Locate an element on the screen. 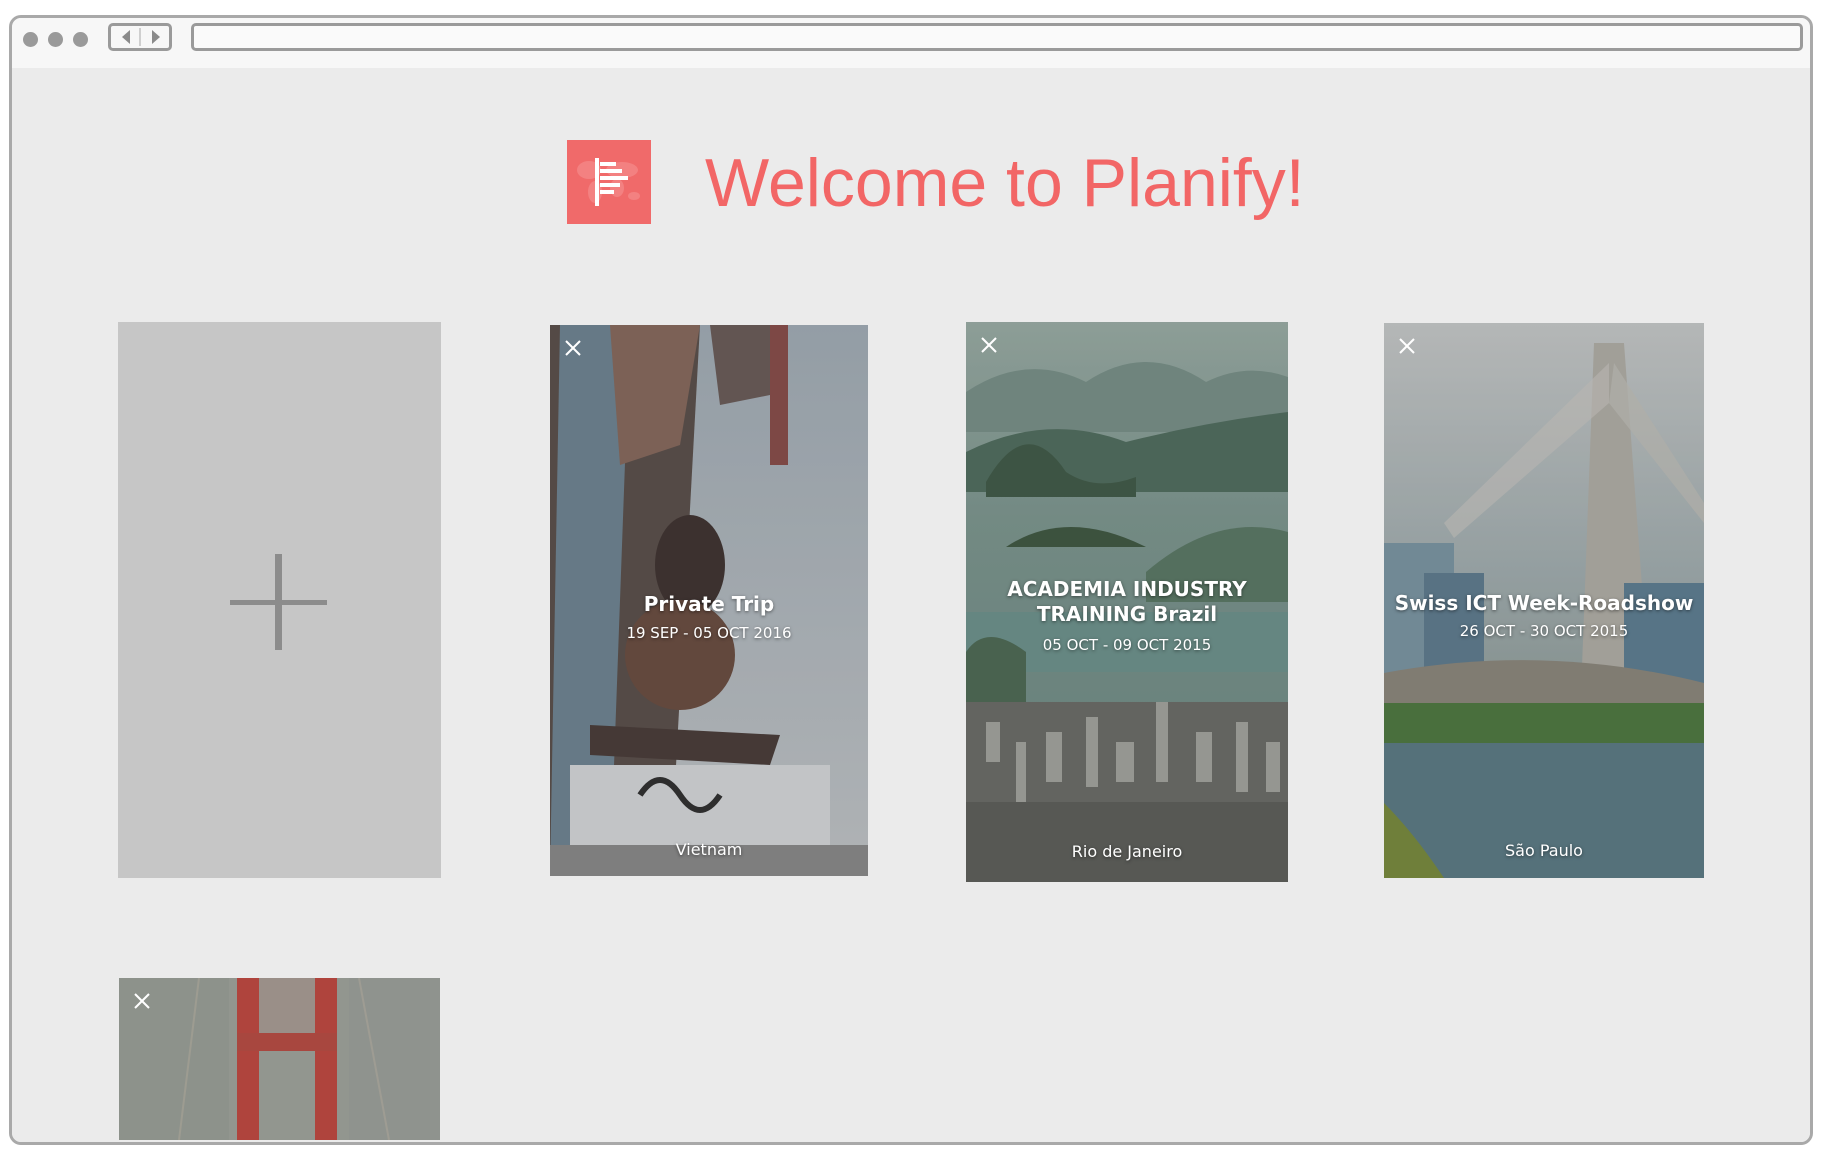  page-title: Welcome to Planify! is located at coordinates (1005, 183).